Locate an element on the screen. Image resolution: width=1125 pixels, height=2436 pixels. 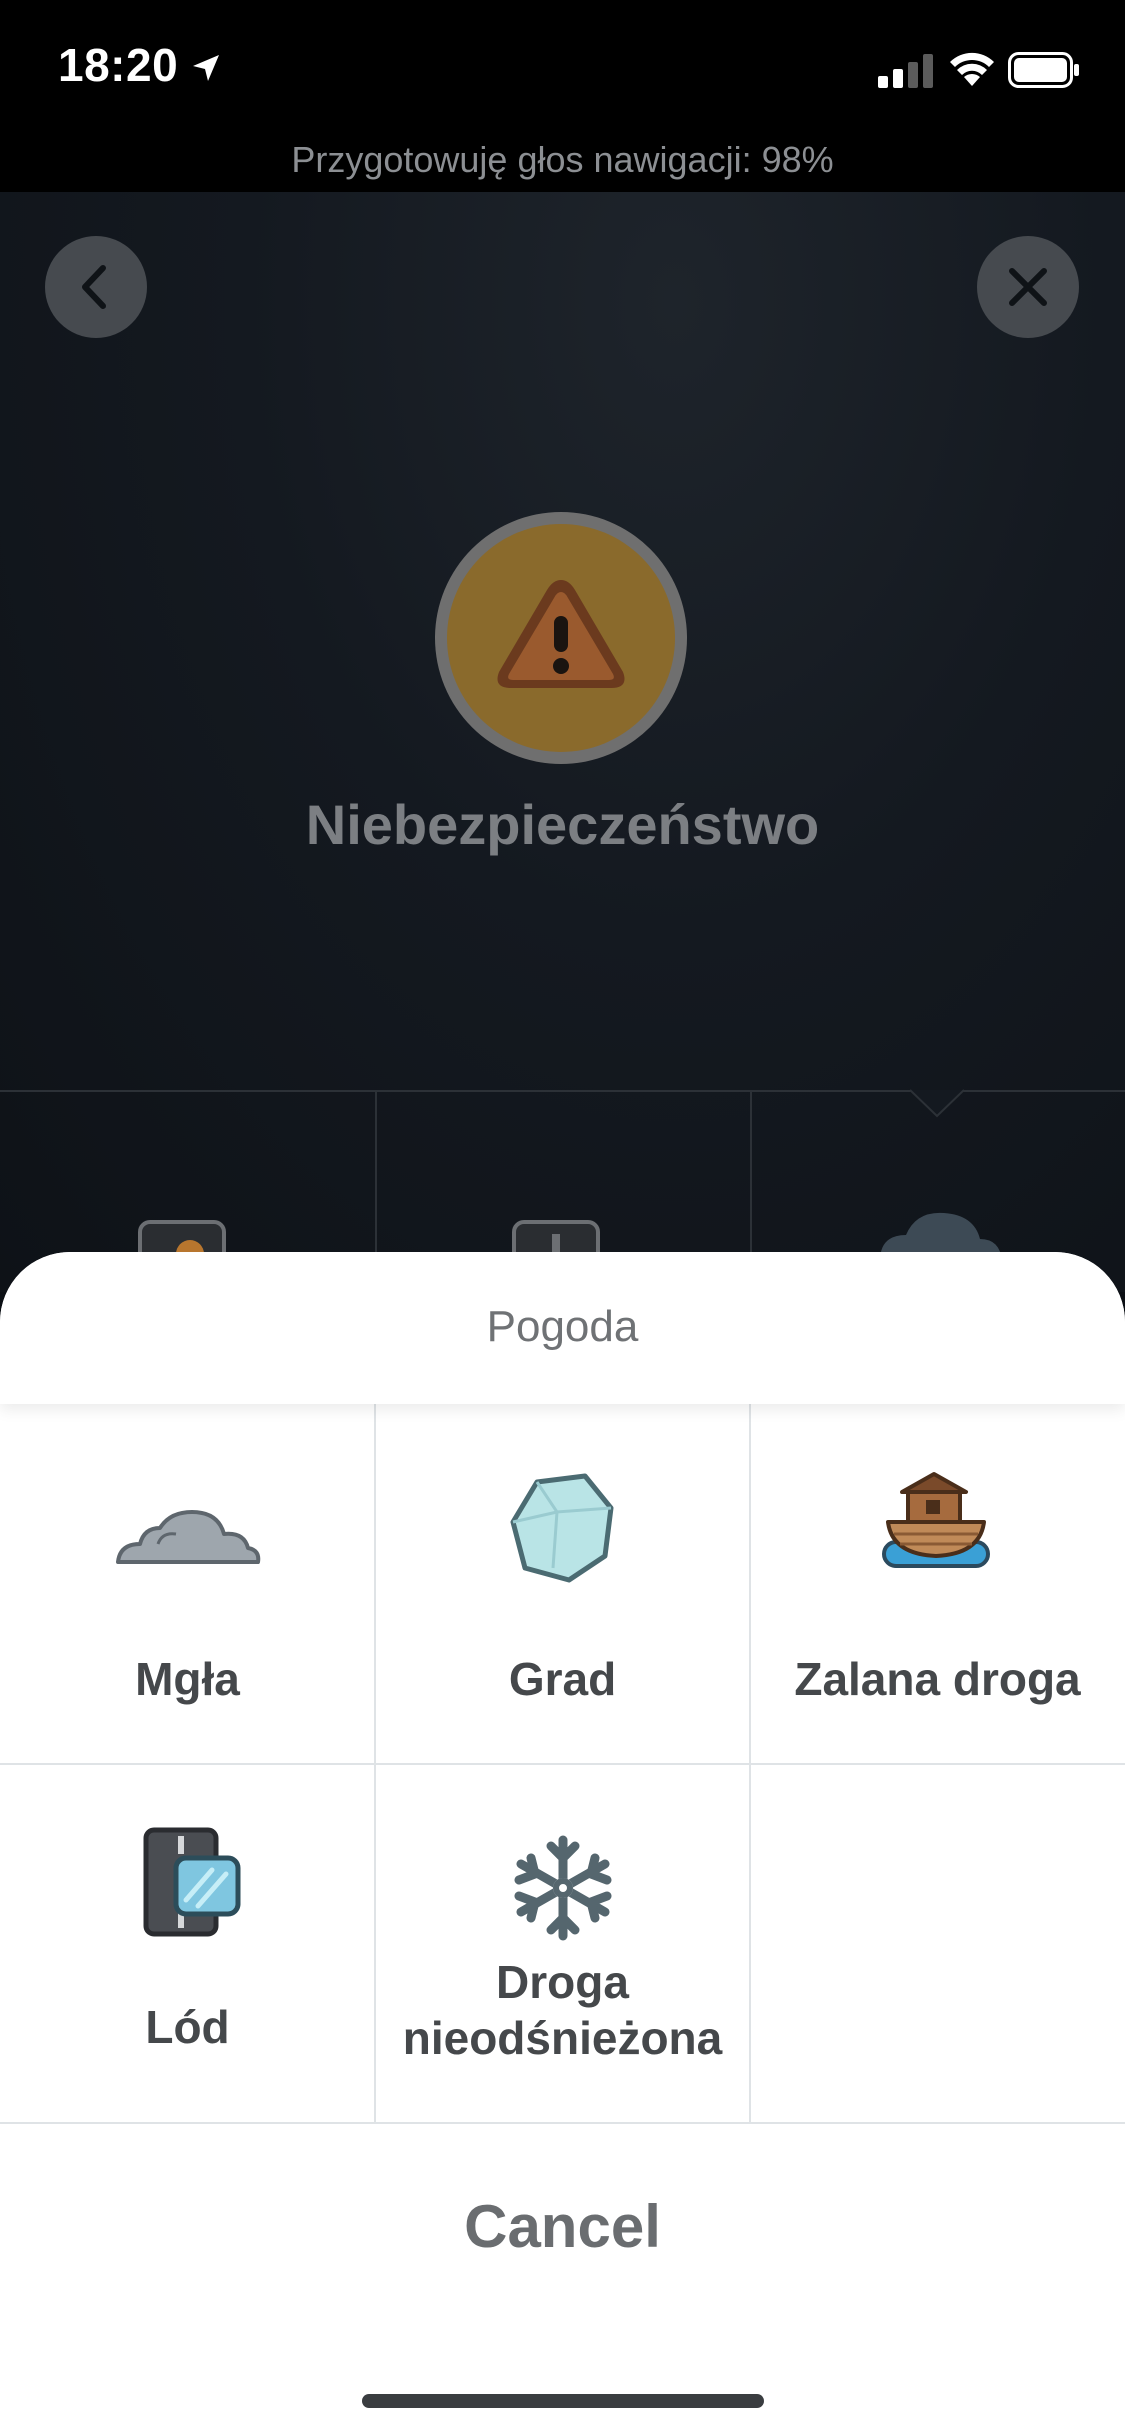
flooded-road-ark-icon is located at coordinates (936, 1520).